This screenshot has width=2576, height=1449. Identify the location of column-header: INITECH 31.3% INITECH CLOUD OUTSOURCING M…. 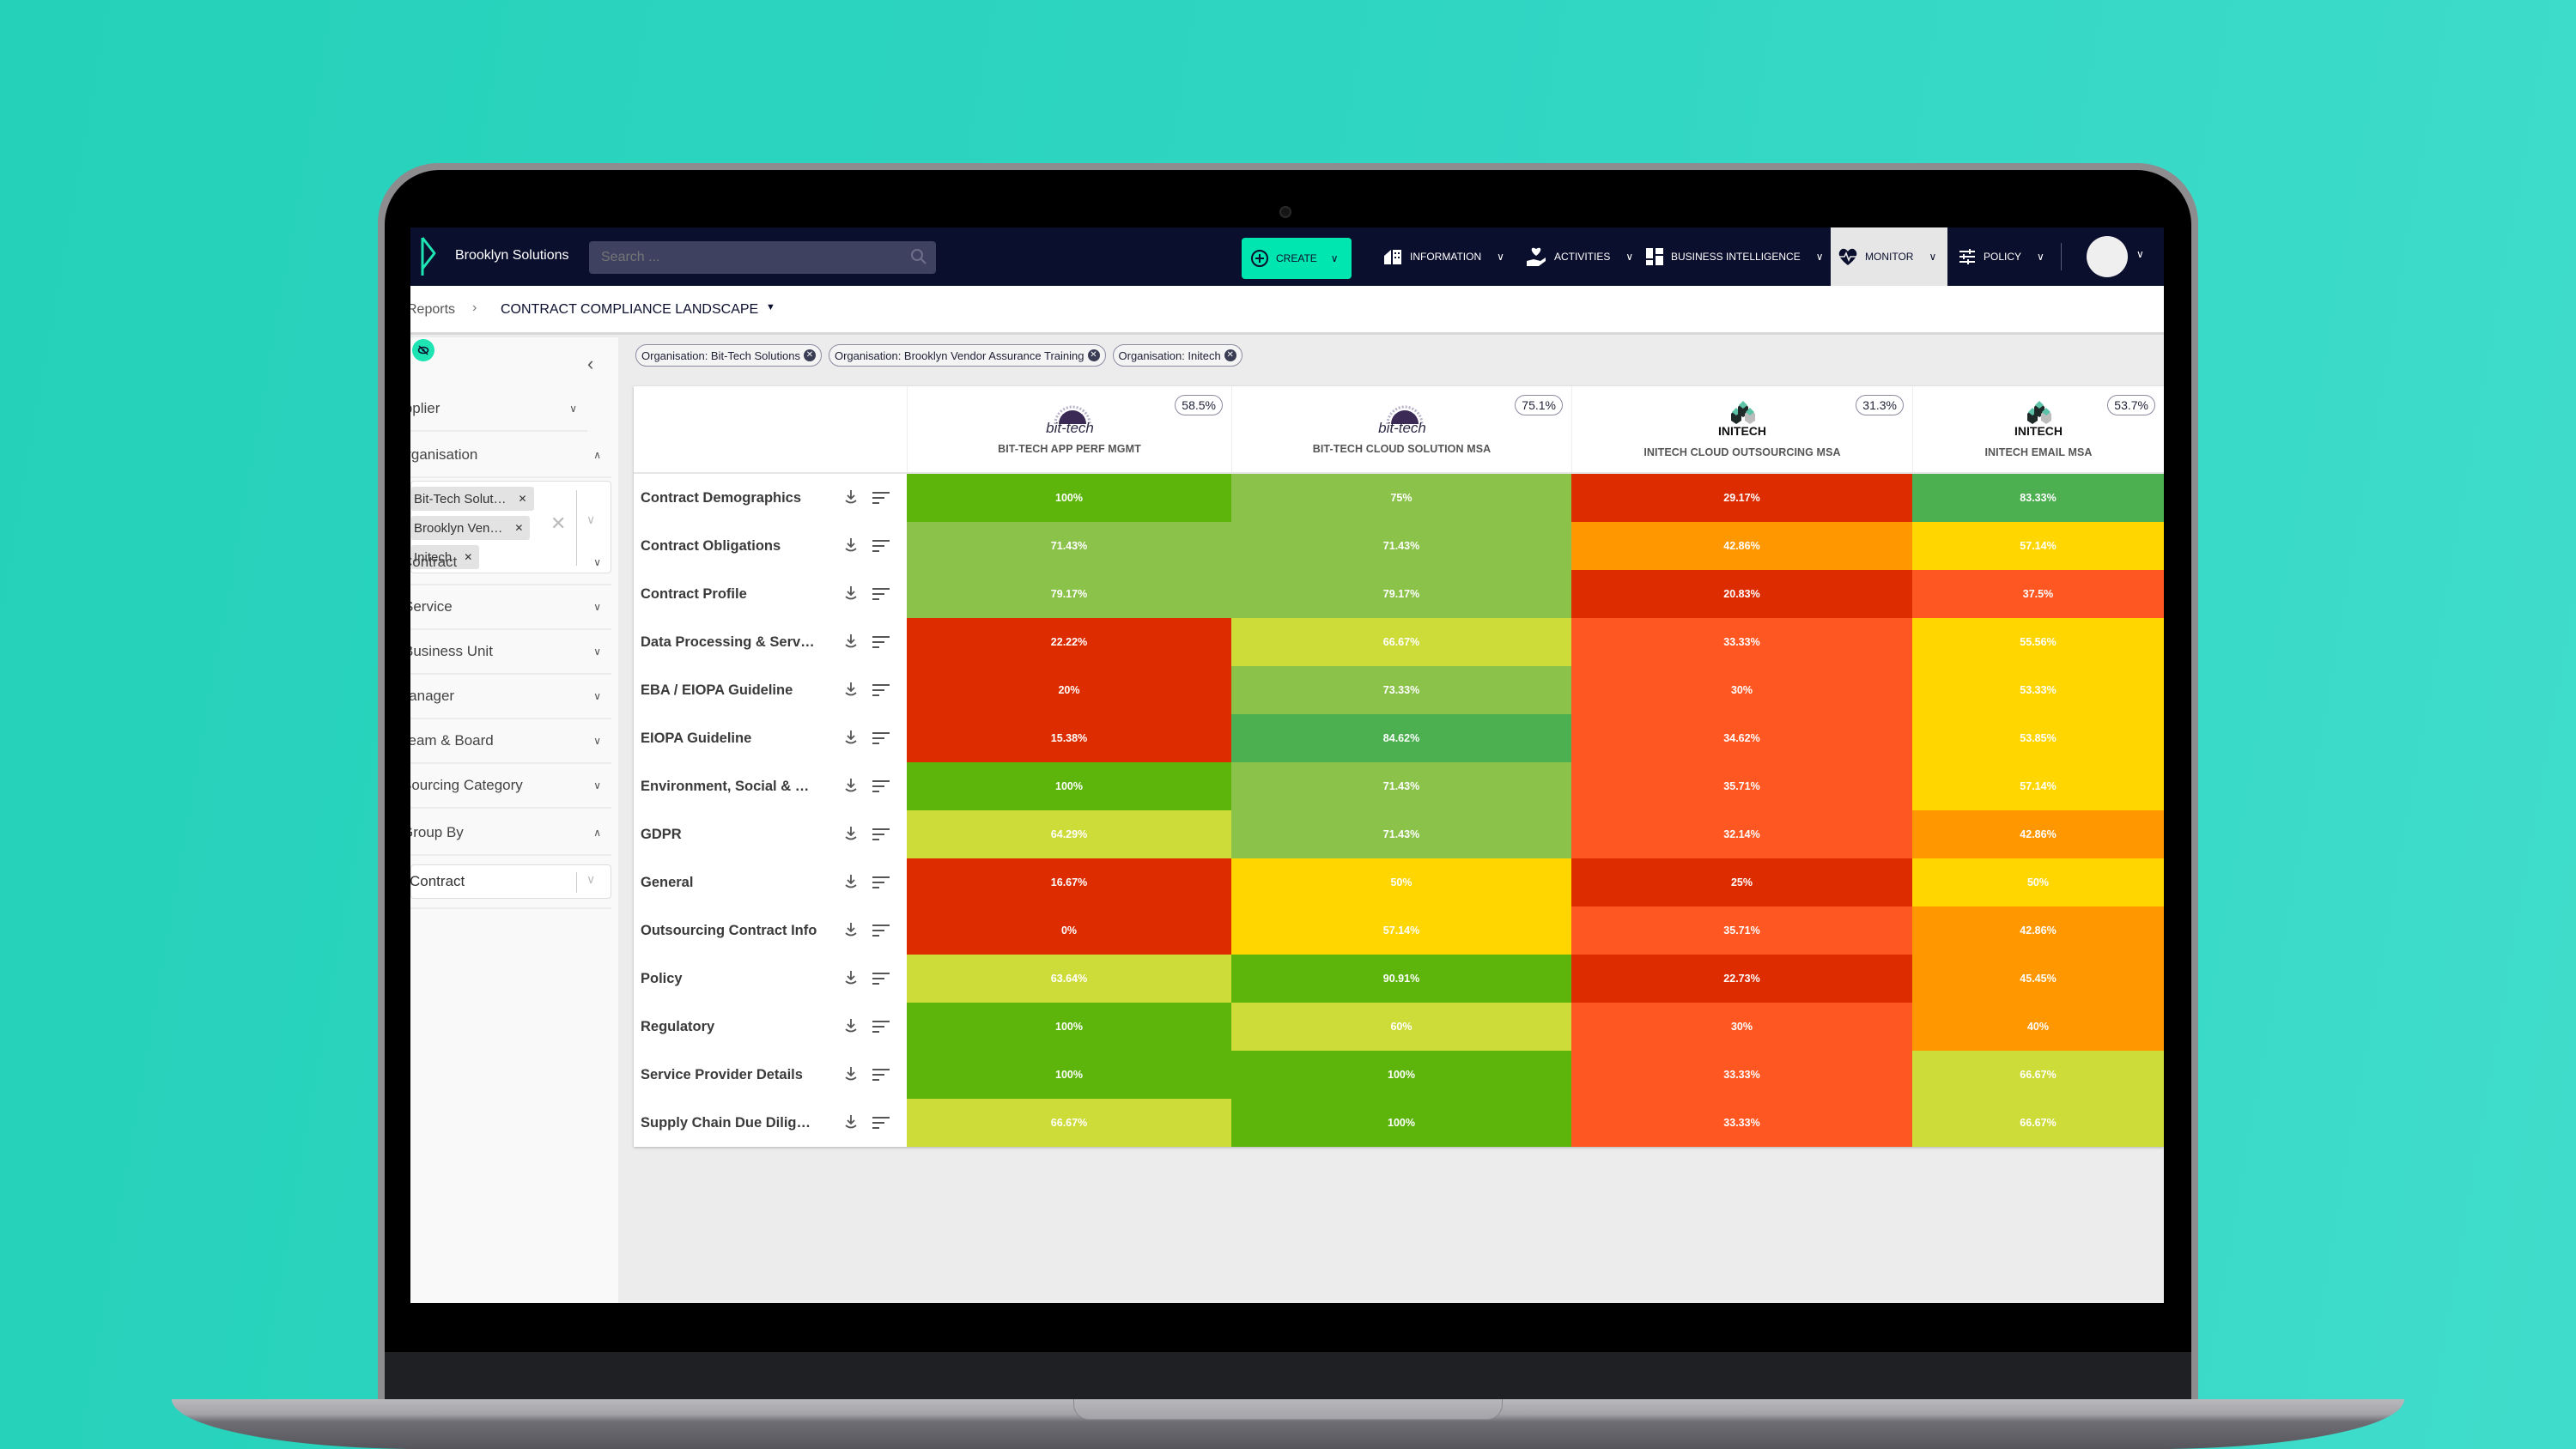
(1741, 429).